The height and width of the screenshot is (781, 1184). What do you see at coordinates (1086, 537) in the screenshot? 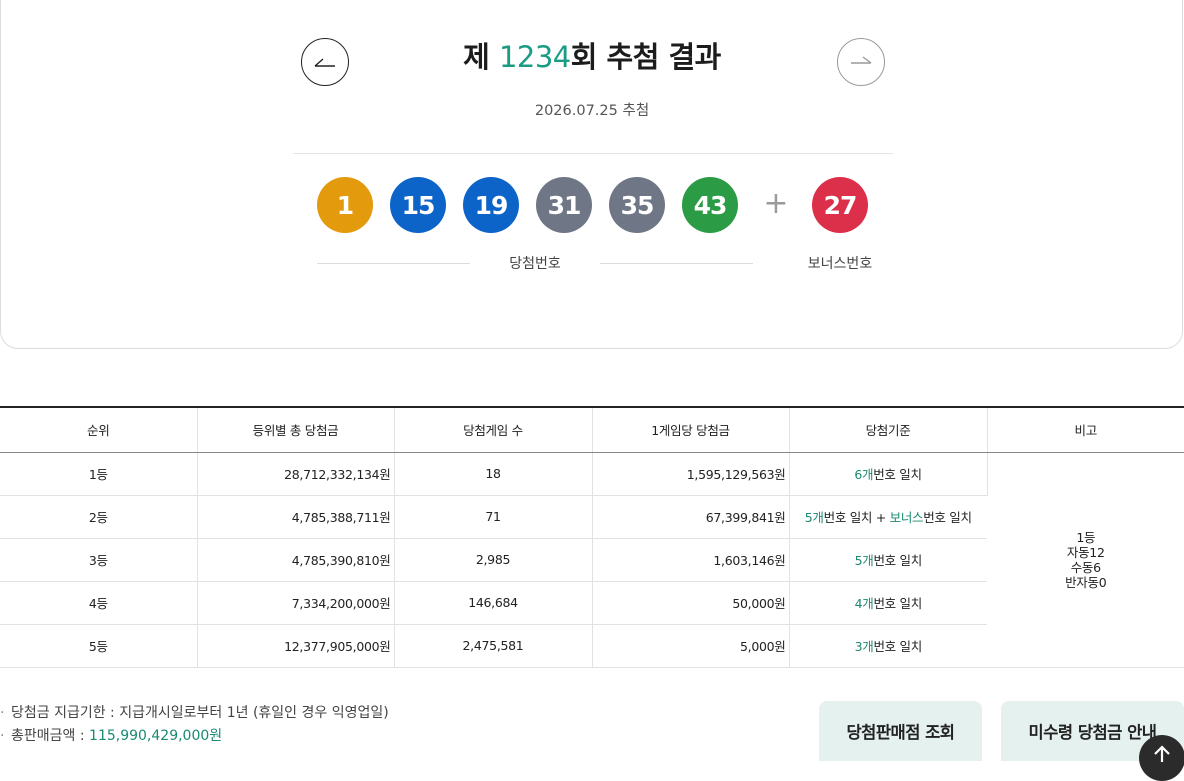
I see `note-line: 1등` at bounding box center [1086, 537].